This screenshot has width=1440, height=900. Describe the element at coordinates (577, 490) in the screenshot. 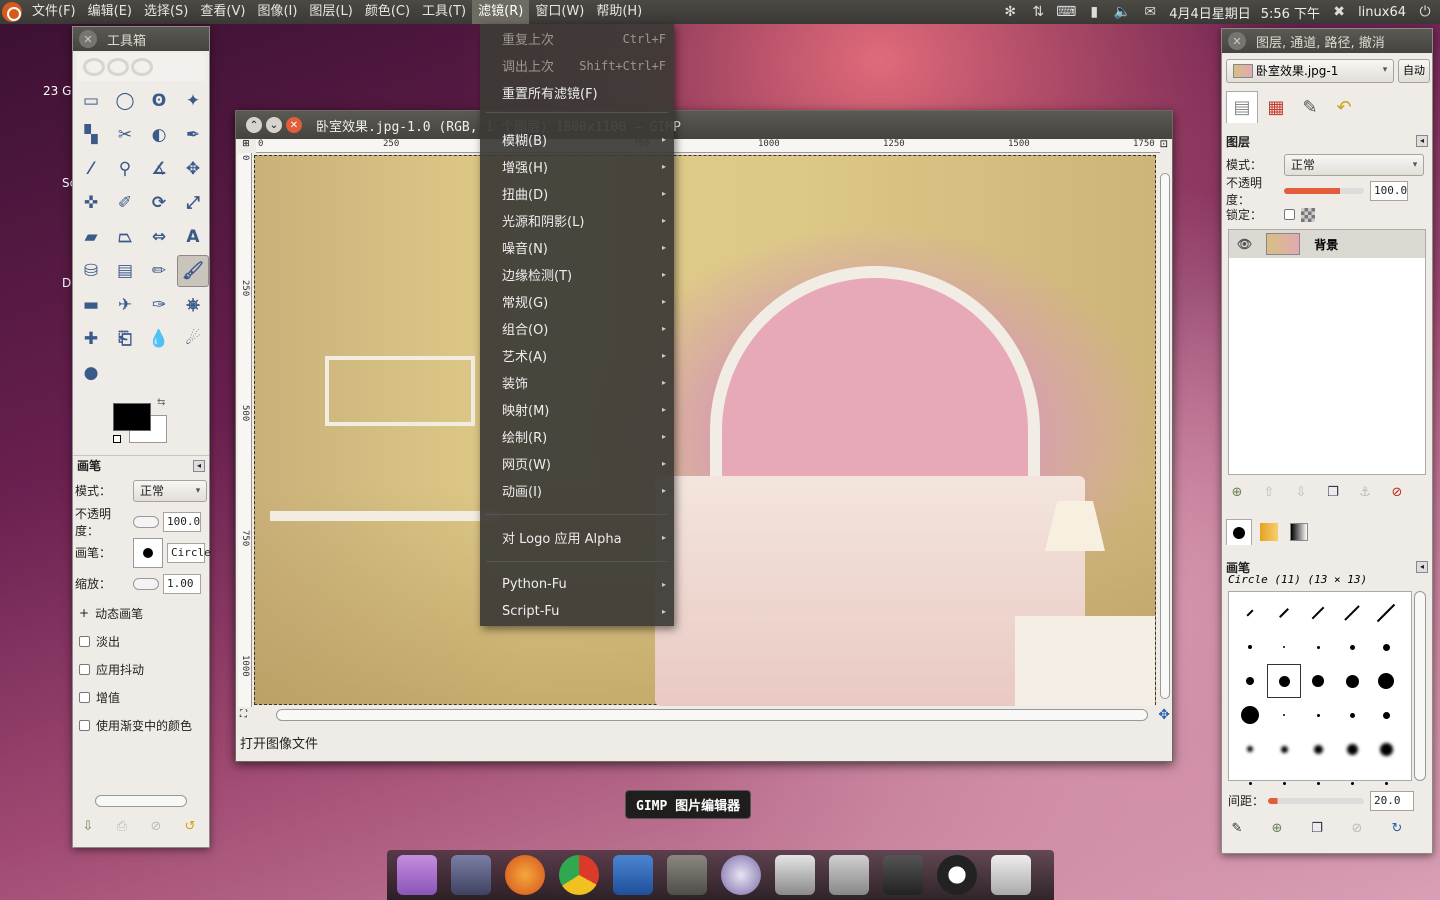

I see `filters-menu-item: 动画(I) ▸` at that location.